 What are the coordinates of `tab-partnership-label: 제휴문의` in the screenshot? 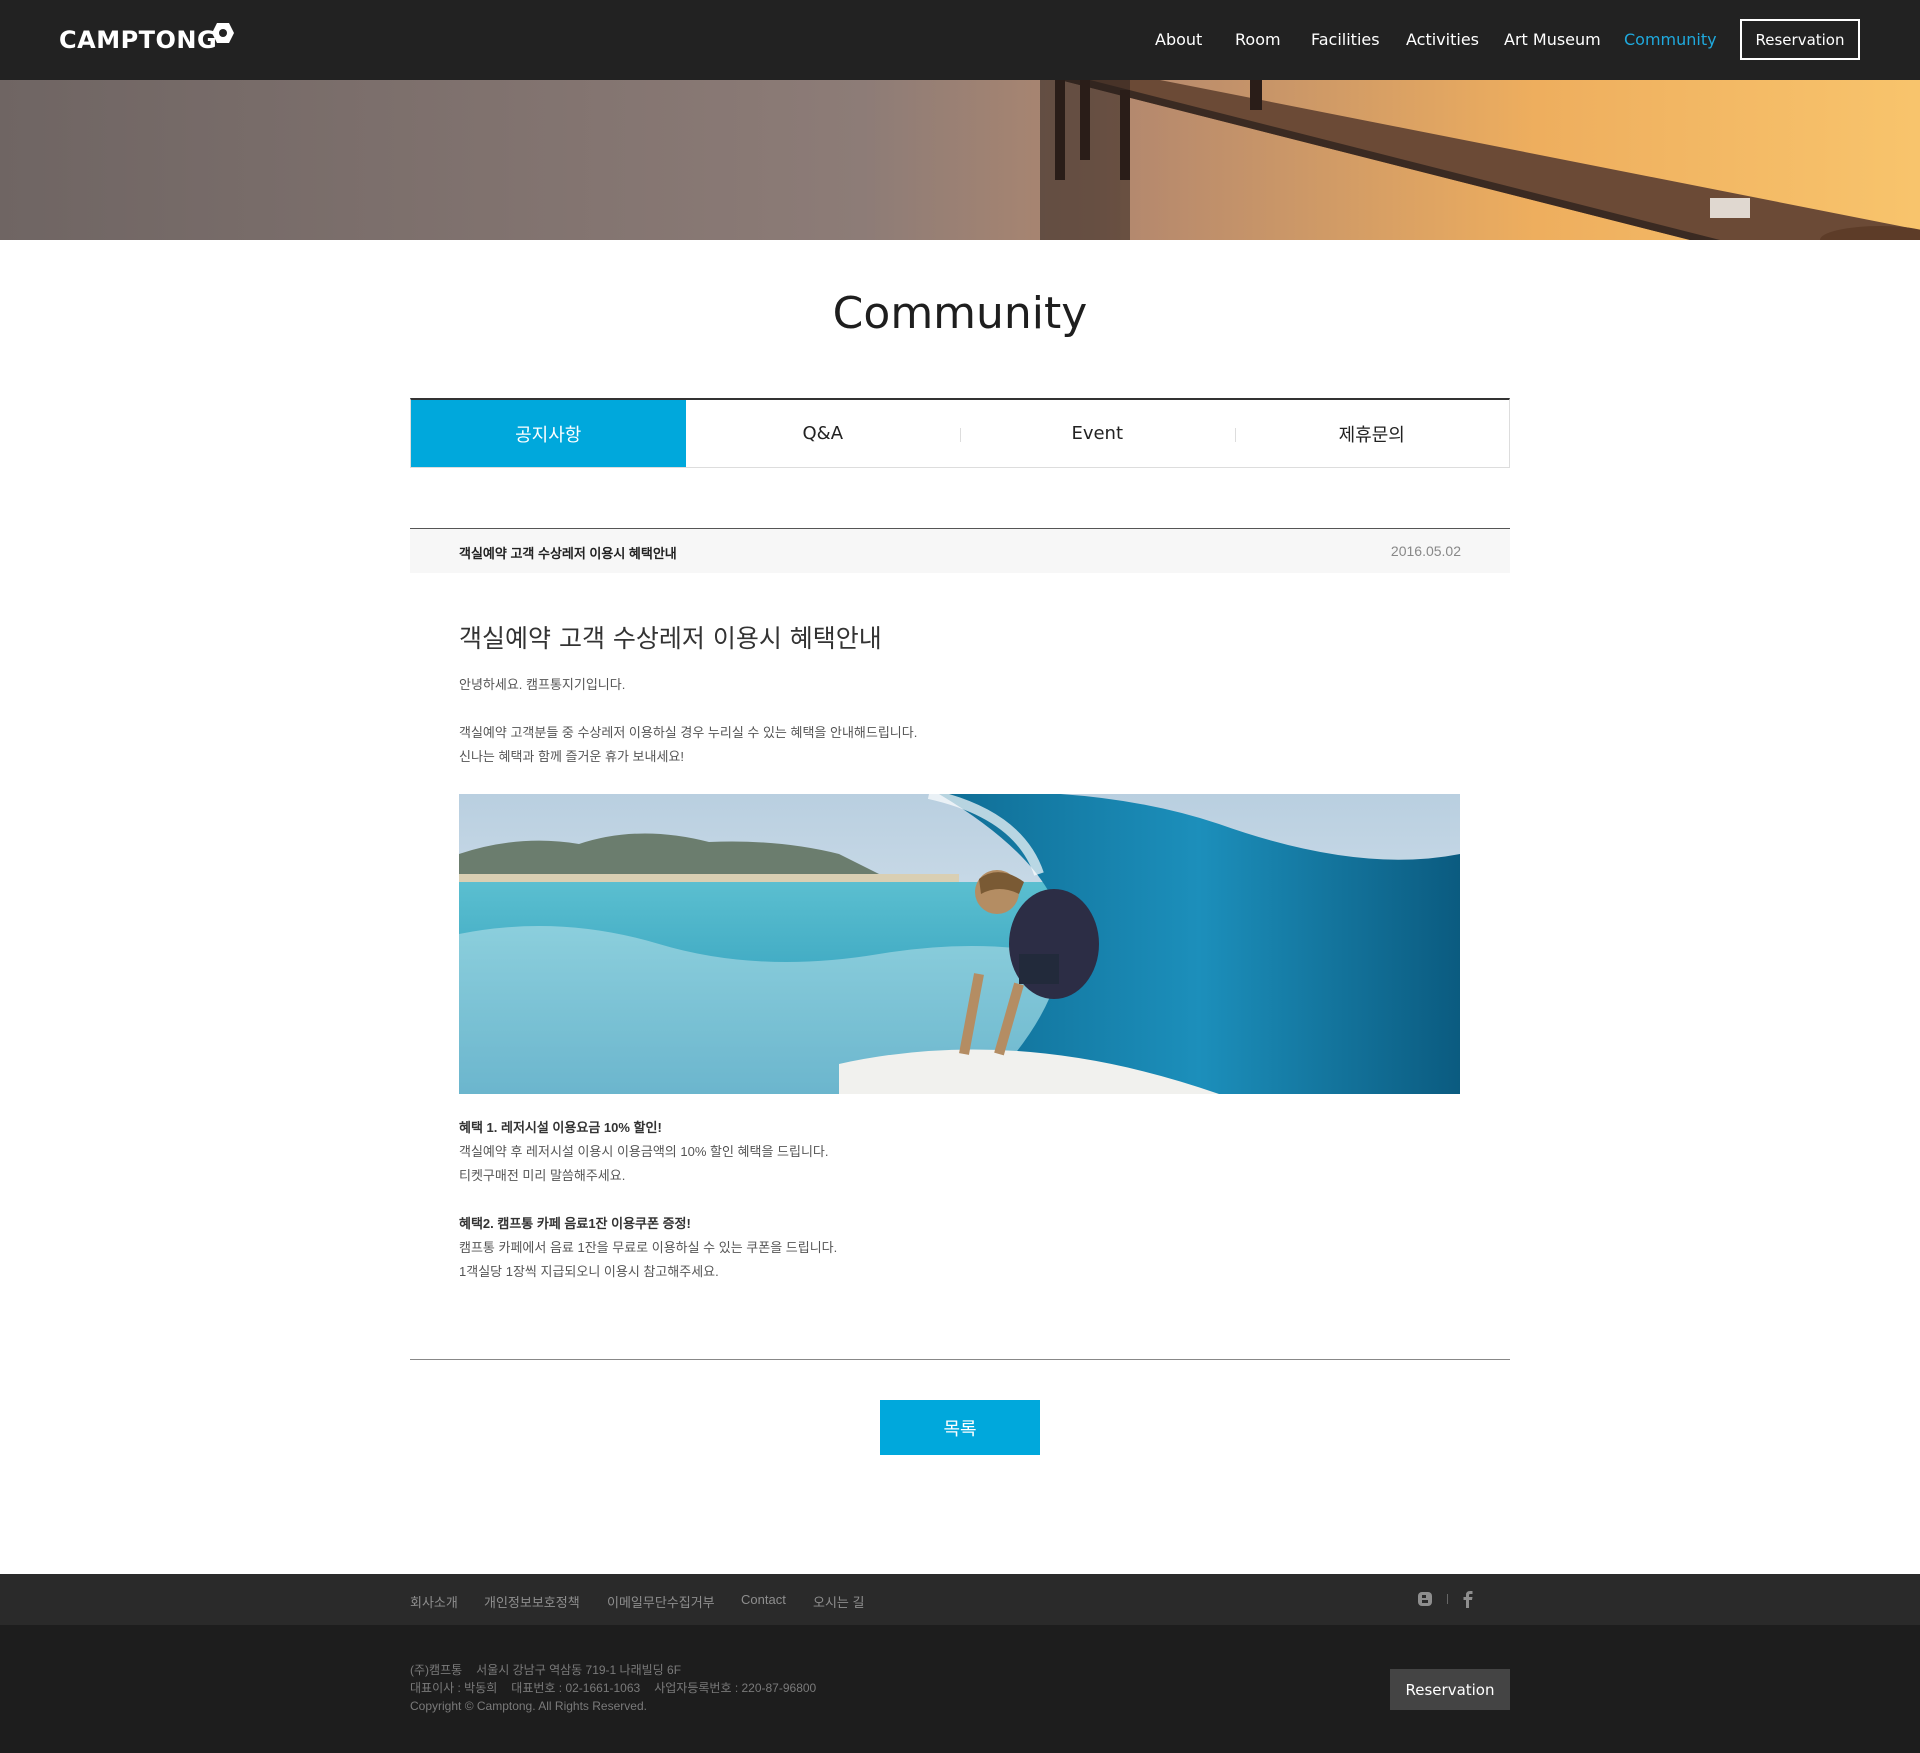 It's located at (1371, 435).